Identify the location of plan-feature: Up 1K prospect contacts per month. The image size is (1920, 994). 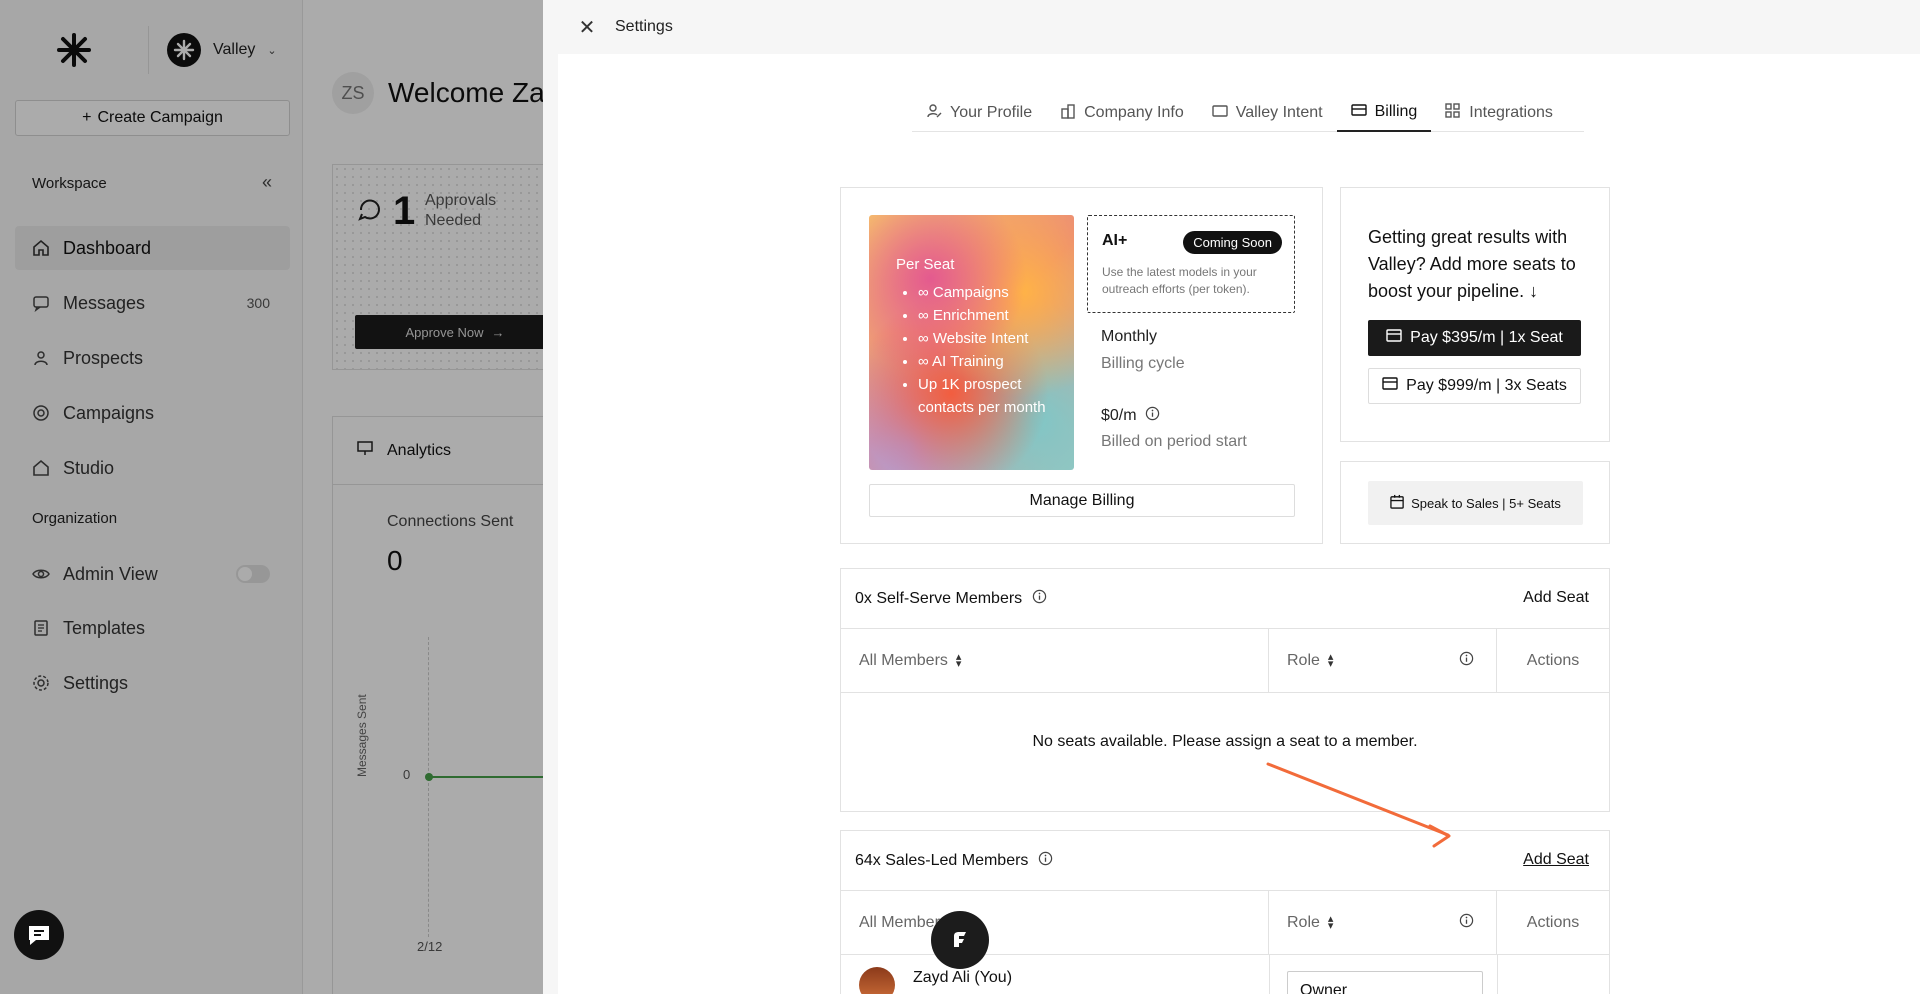
(993, 396).